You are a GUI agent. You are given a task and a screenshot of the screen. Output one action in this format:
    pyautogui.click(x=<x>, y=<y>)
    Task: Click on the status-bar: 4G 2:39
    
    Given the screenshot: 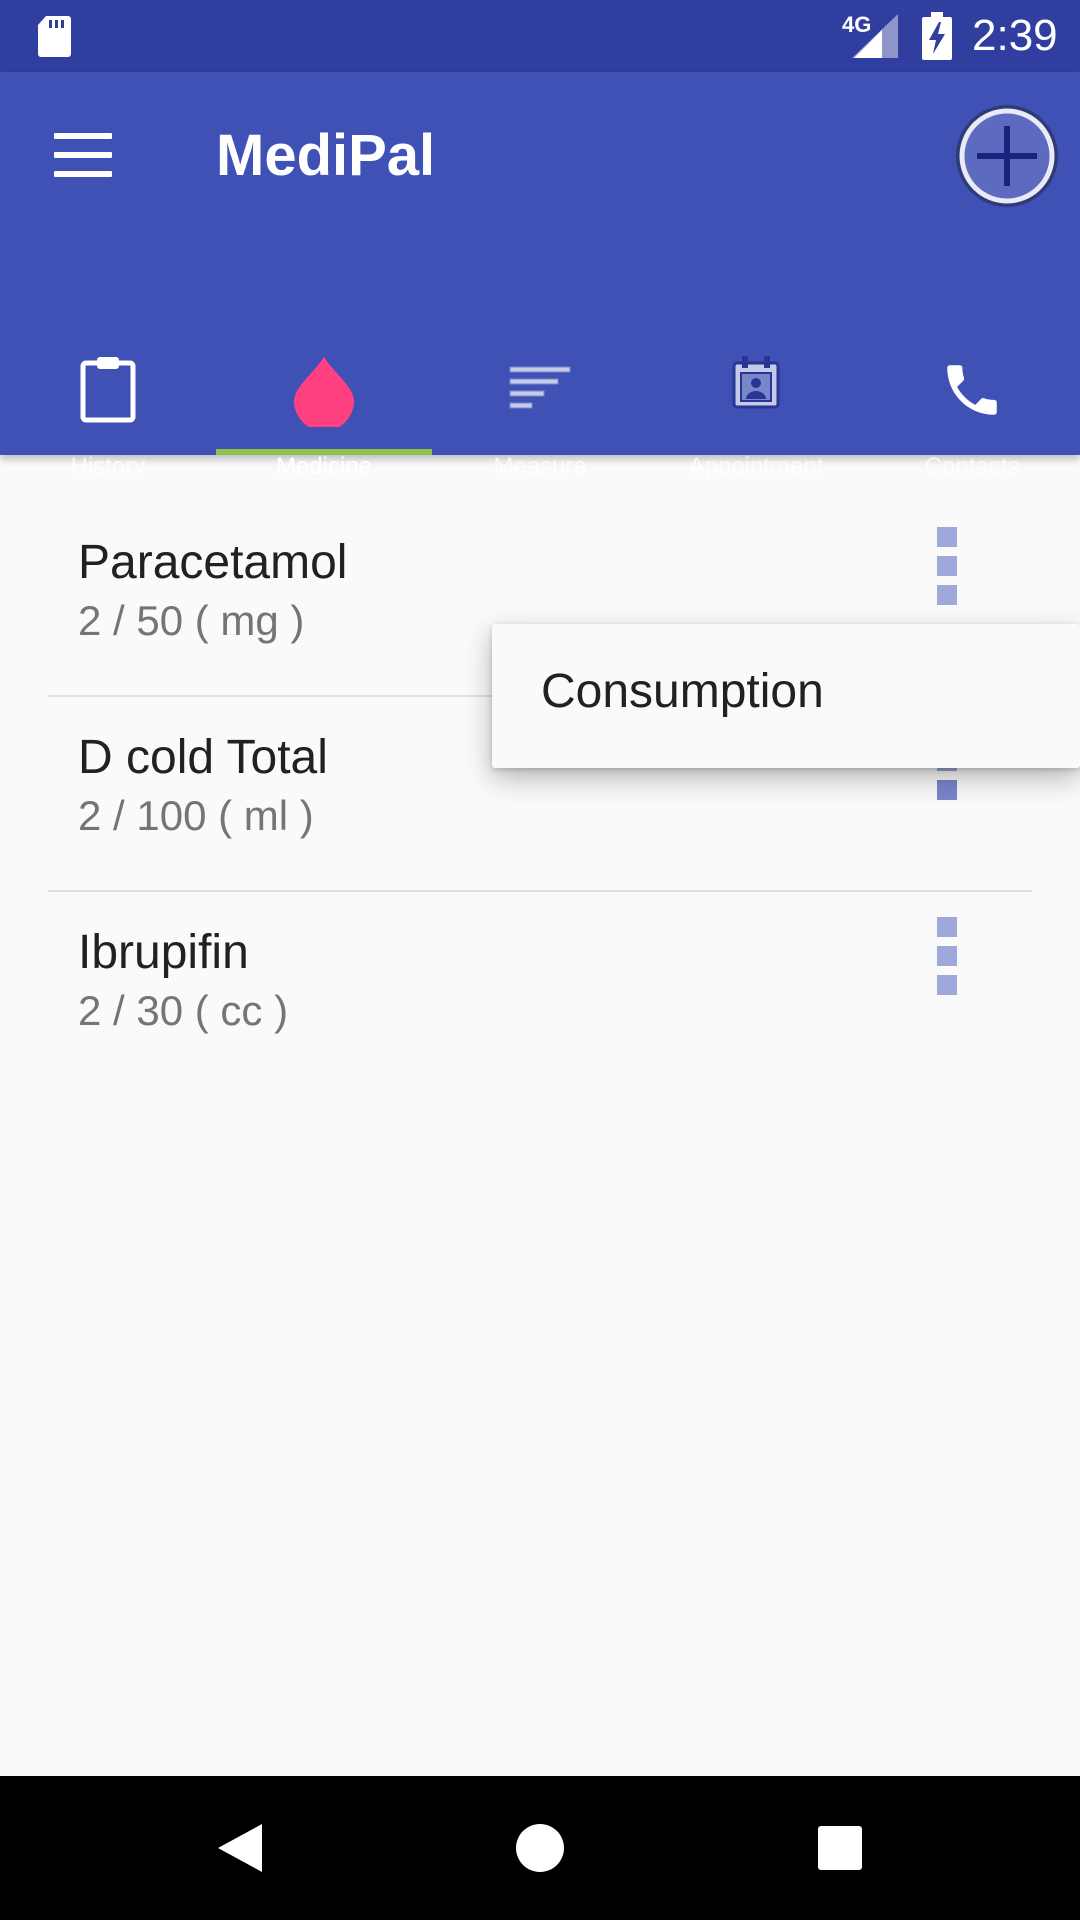 What is the action you would take?
    pyautogui.click(x=540, y=36)
    